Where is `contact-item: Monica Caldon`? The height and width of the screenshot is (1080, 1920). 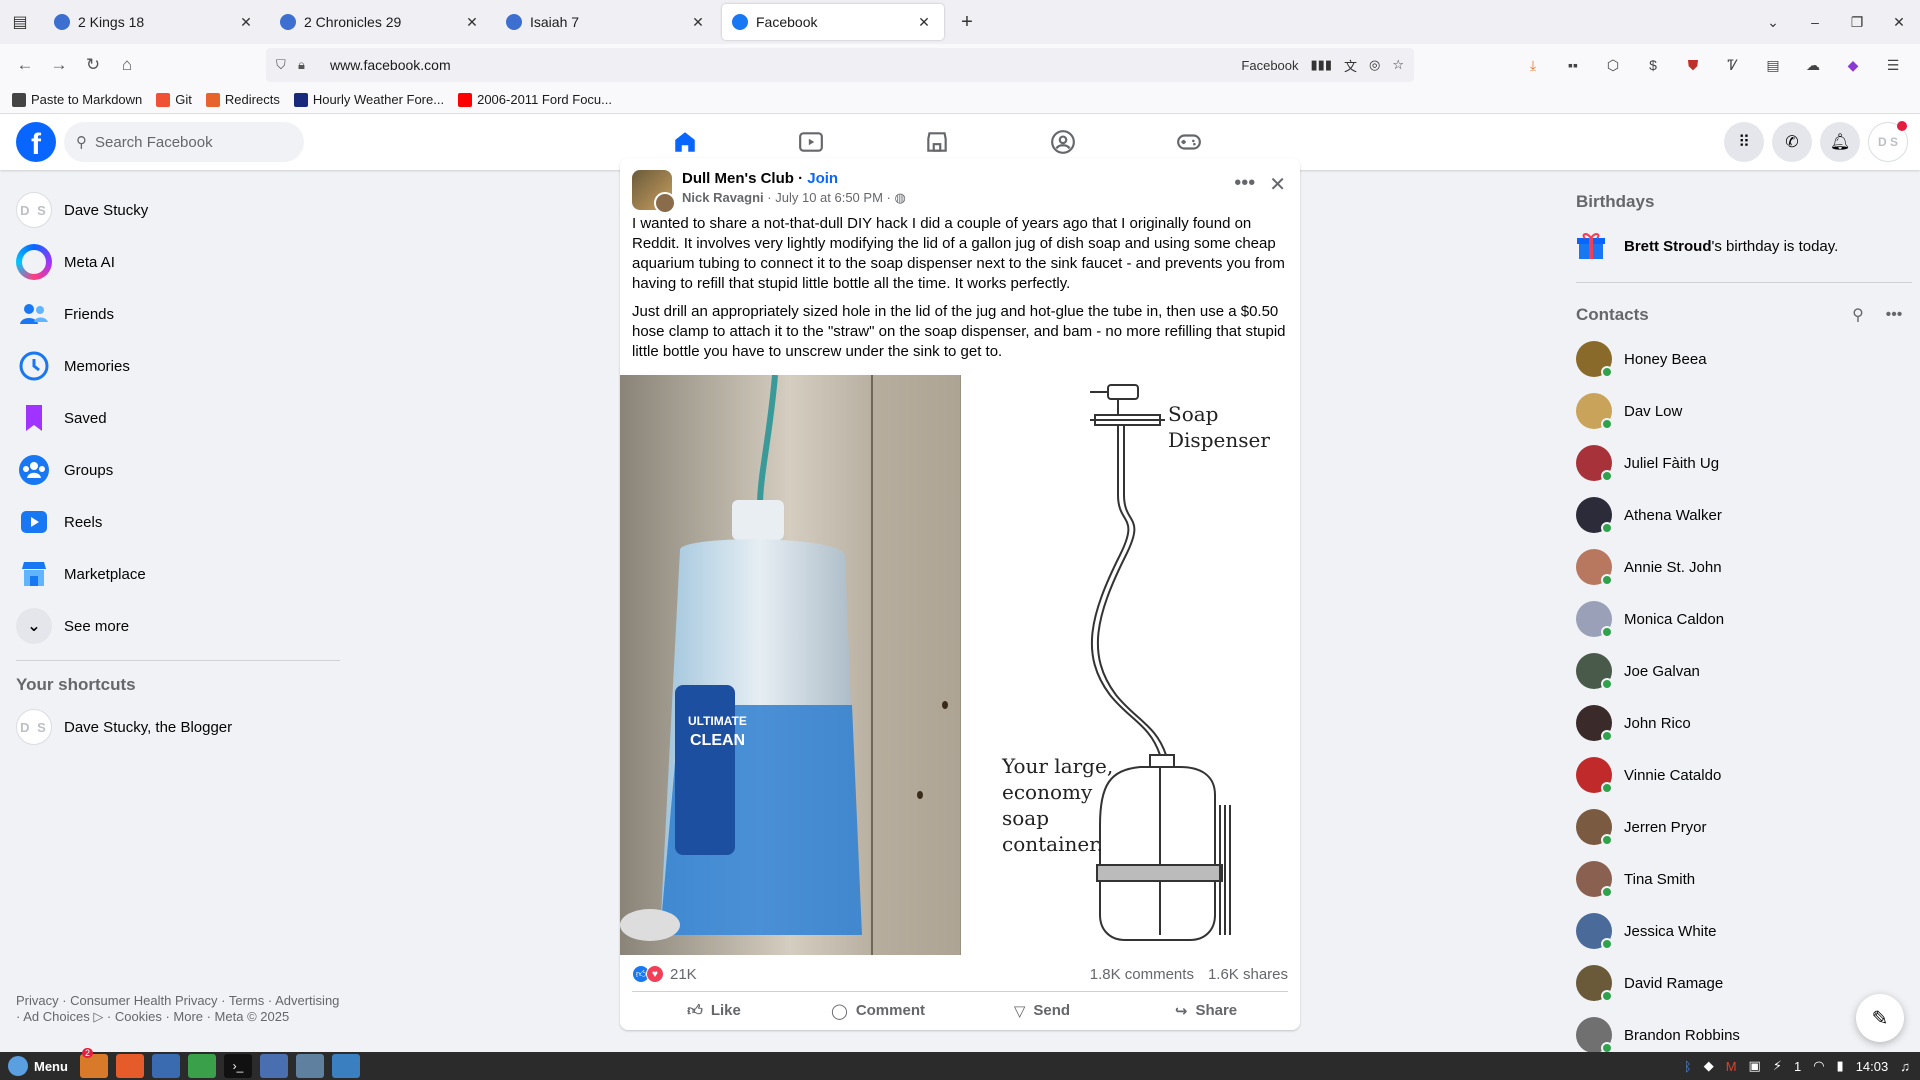 contact-item: Monica Caldon is located at coordinates (1744, 619).